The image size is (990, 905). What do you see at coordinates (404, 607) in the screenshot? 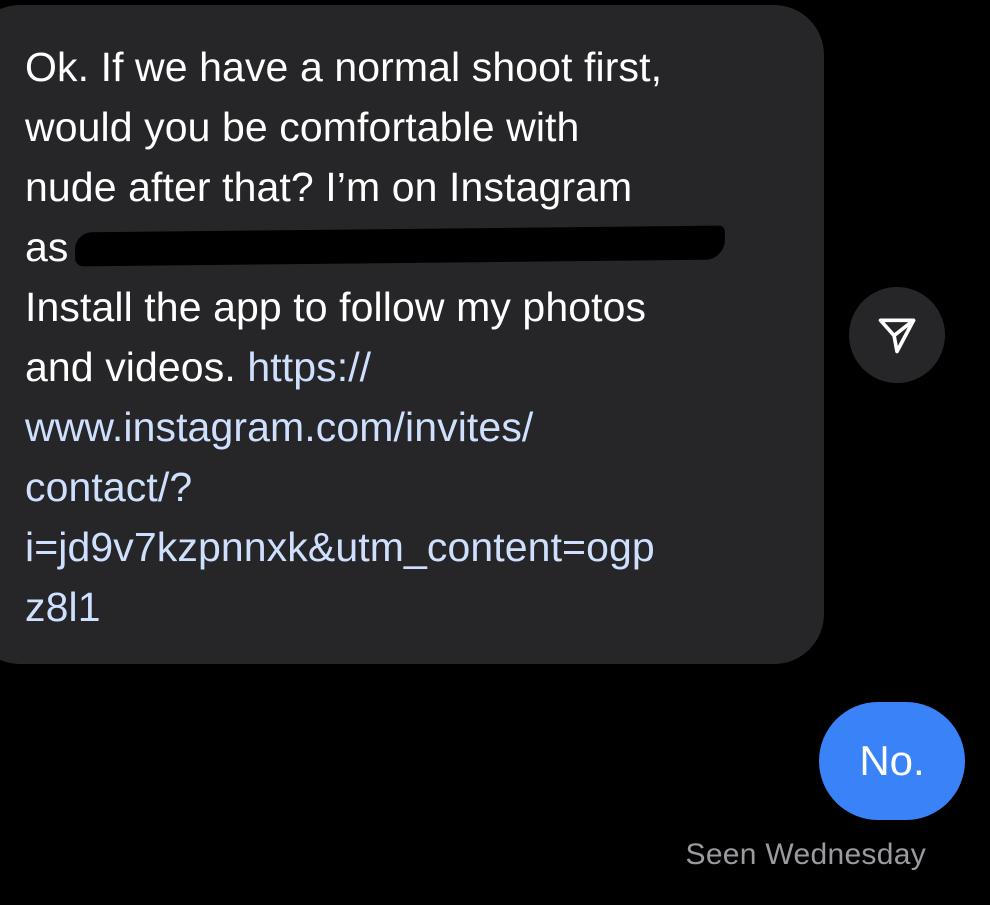
I see `link-line: z8l1` at bounding box center [404, 607].